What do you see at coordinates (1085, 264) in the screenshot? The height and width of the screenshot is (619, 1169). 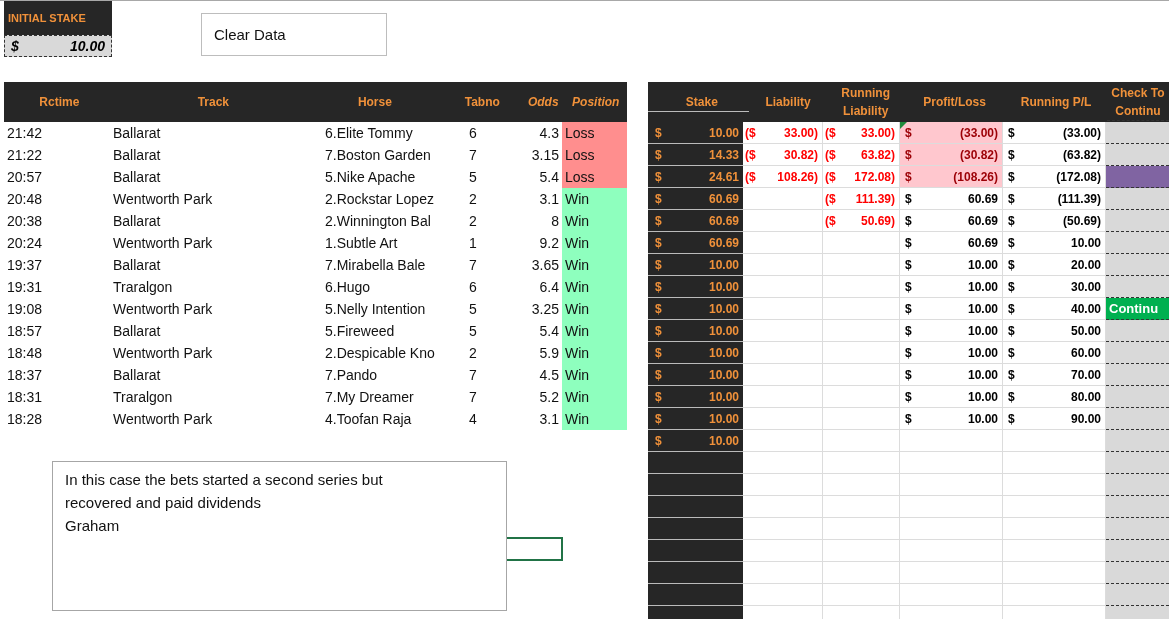 I see `cell-value: 20.00` at bounding box center [1085, 264].